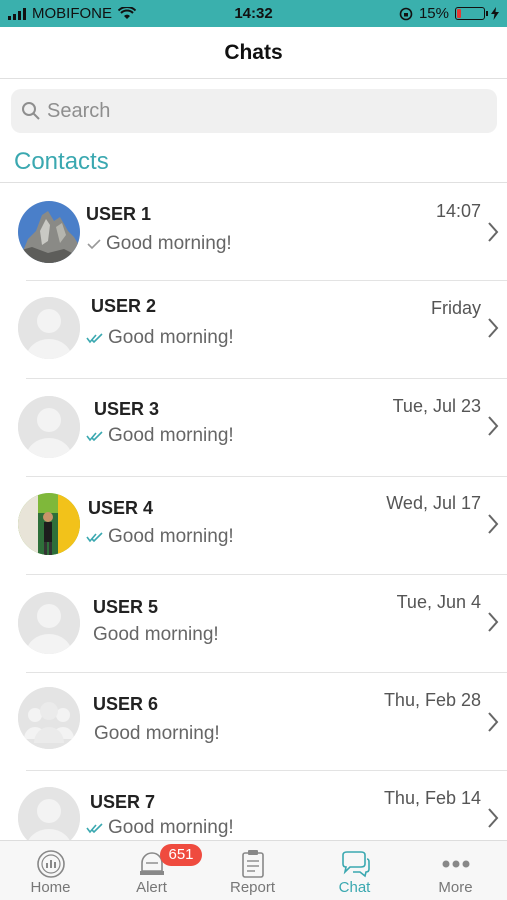 The width and height of the screenshot is (507, 900). Describe the element at coordinates (438, 602) in the screenshot. I see `chat-date: Tue, Jun 4` at that location.